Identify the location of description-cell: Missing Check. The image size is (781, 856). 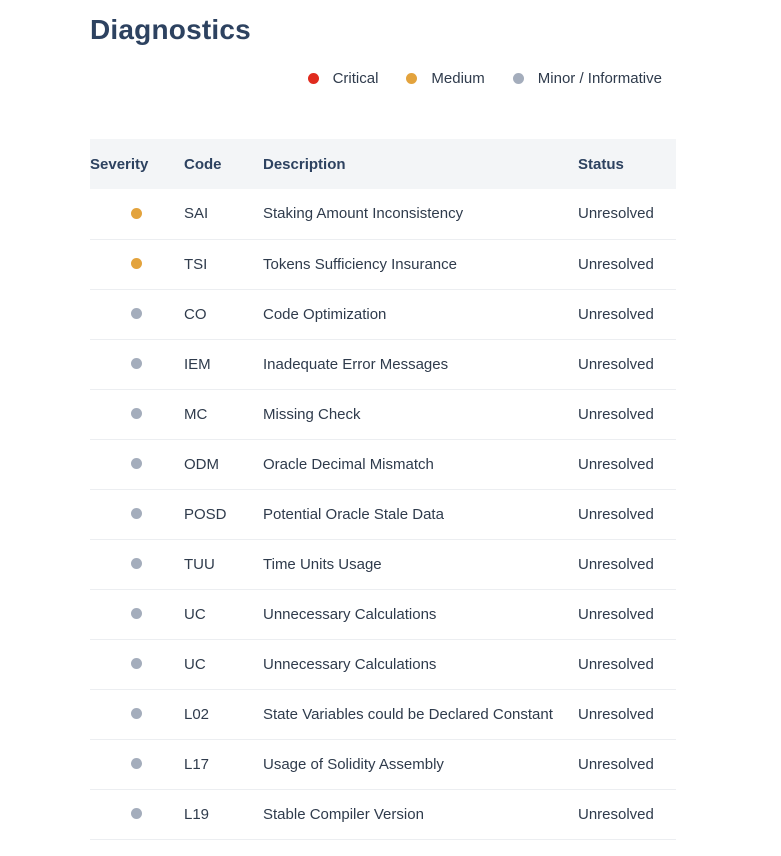
(312, 414).